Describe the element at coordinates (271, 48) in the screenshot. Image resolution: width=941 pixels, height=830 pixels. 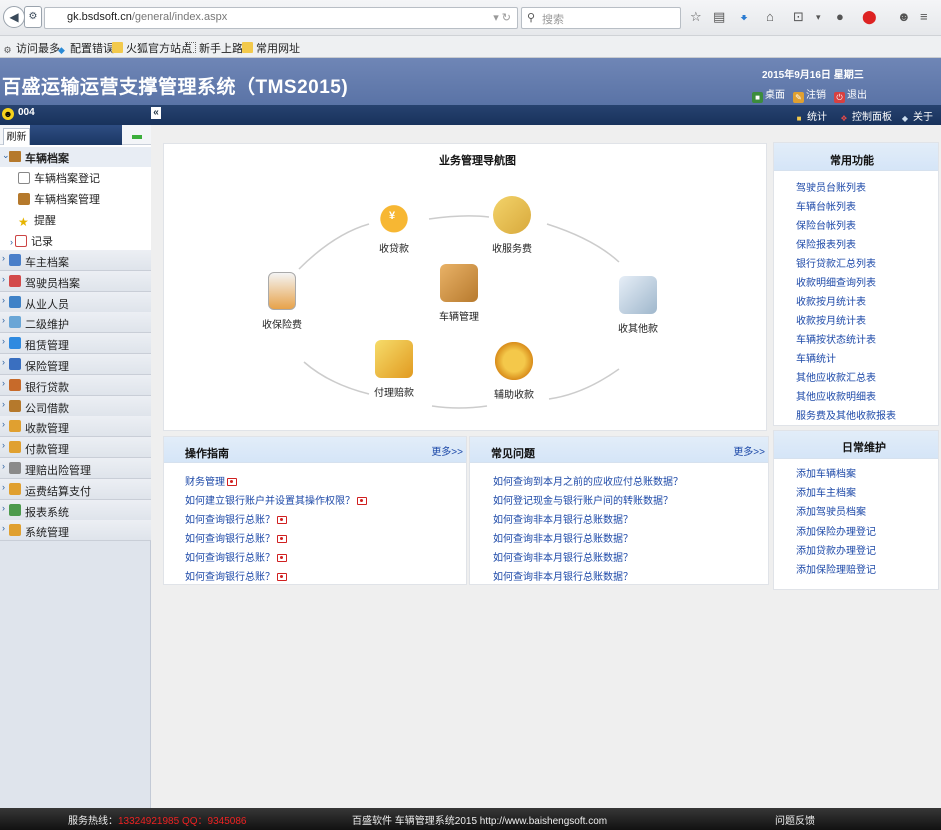
I see `bookmark-common-urls: 常用网址` at that location.